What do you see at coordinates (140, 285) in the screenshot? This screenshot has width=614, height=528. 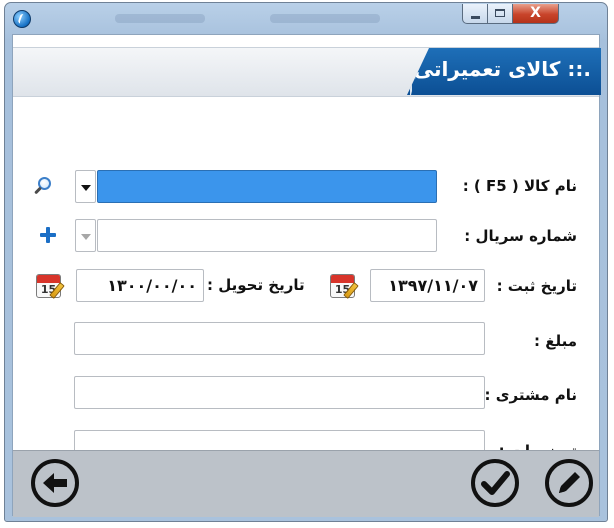 I see `delivery-date-field: ۱۳۰۰/۰۰/۰۰` at bounding box center [140, 285].